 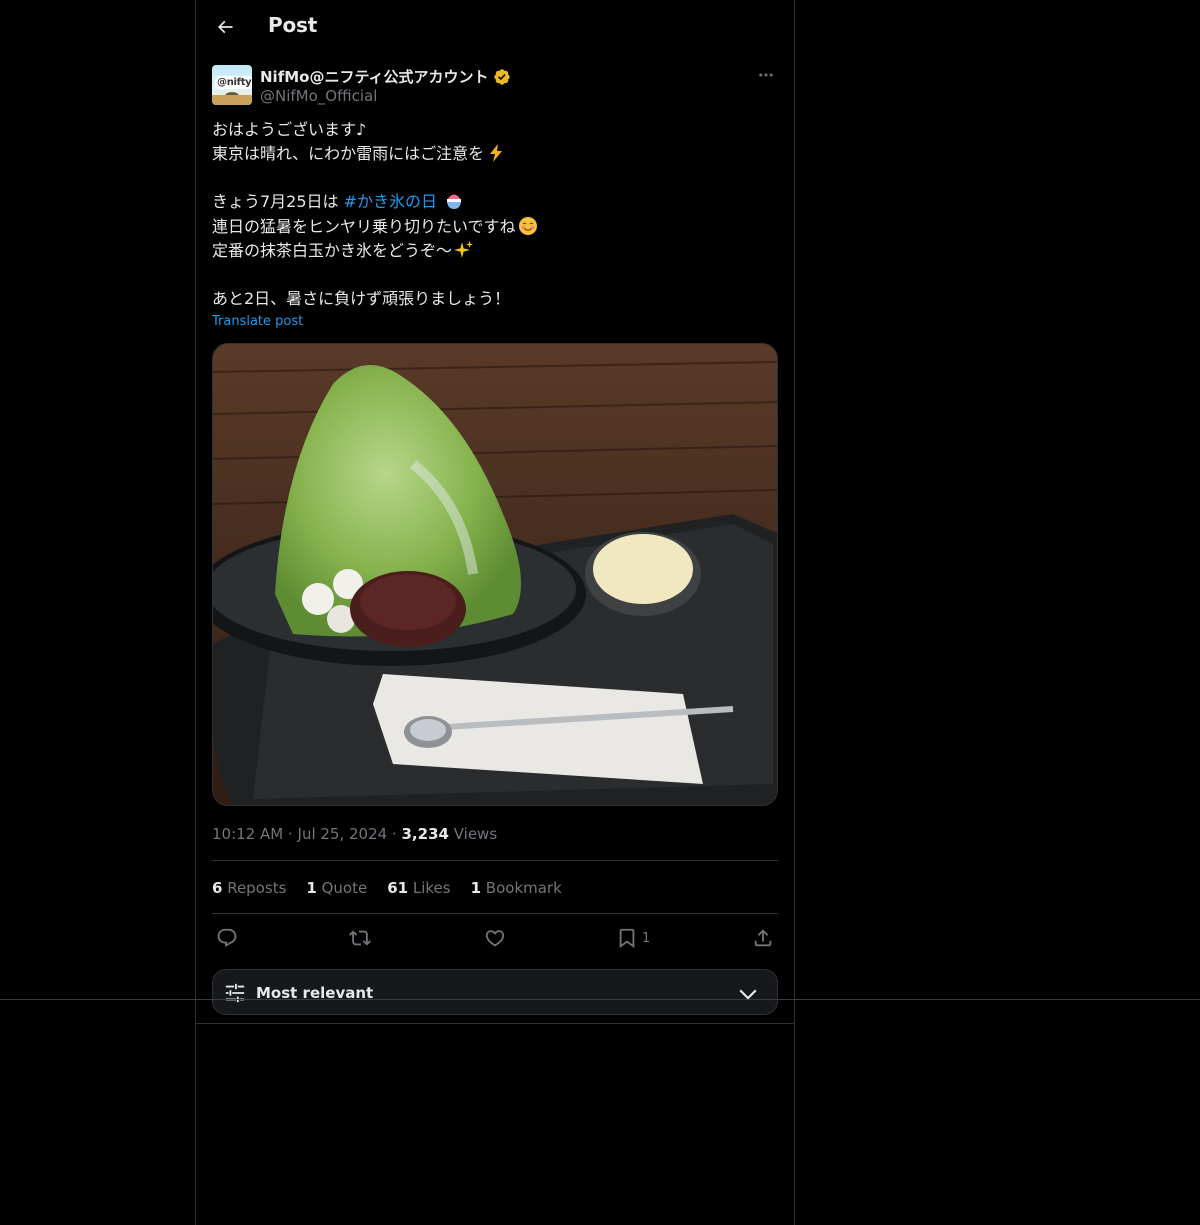 I want to click on post-time: 10:12 AM, so click(x=247, y=834).